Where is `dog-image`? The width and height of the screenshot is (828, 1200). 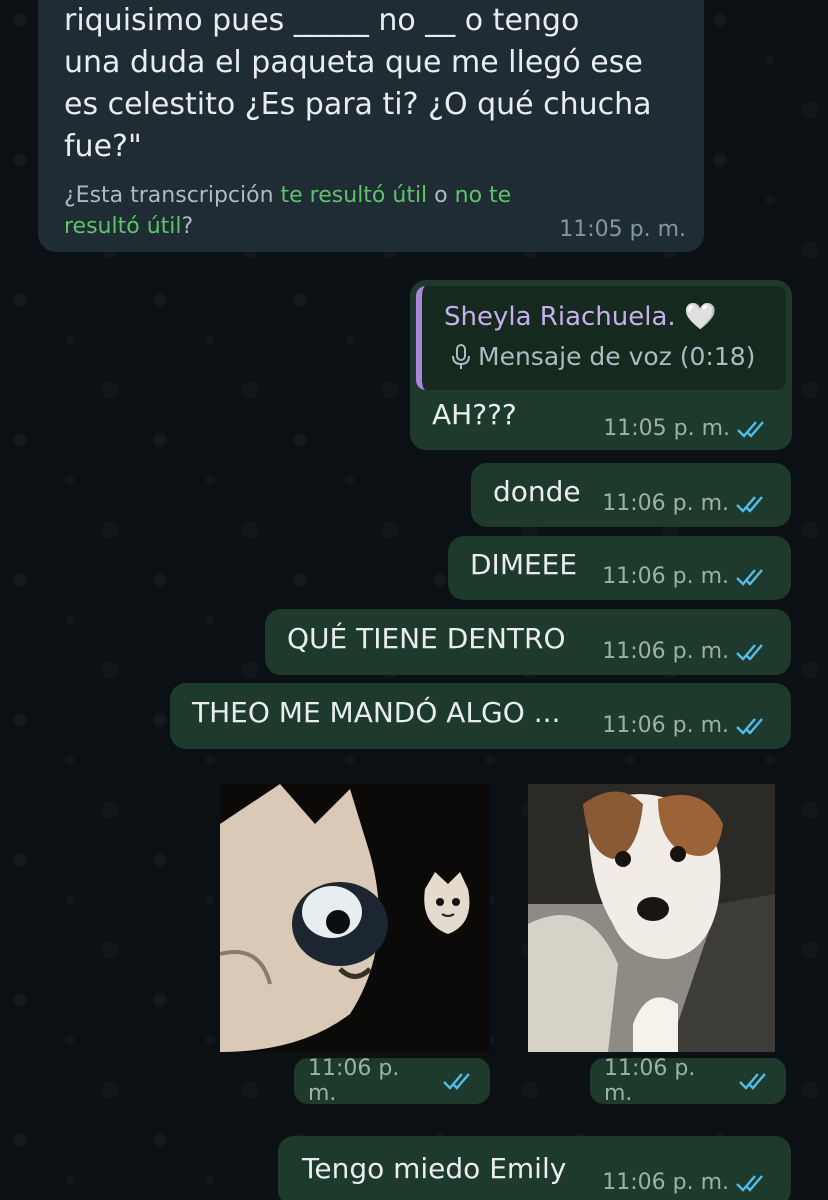 dog-image is located at coordinates (651, 918).